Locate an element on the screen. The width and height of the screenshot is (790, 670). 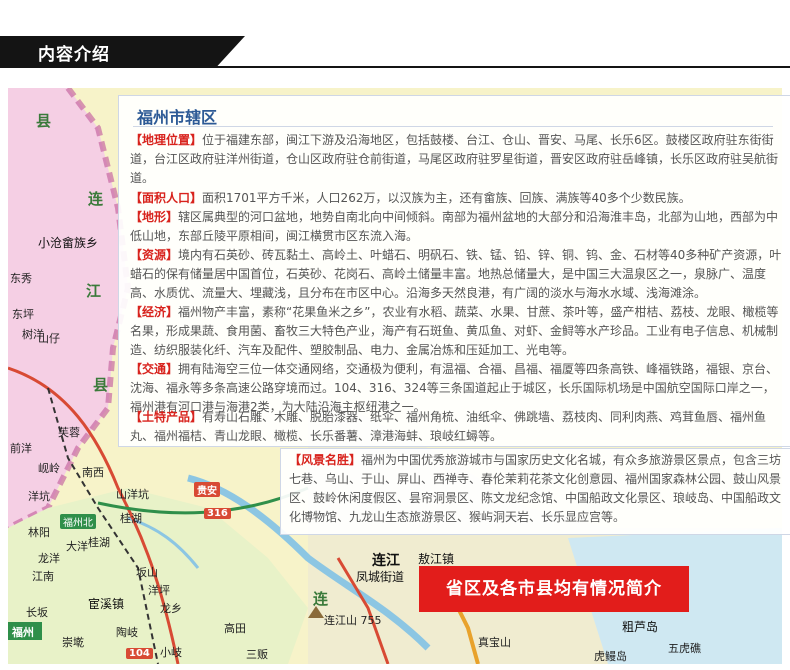
map-label-lian: 连 is located at coordinates (96, 199).